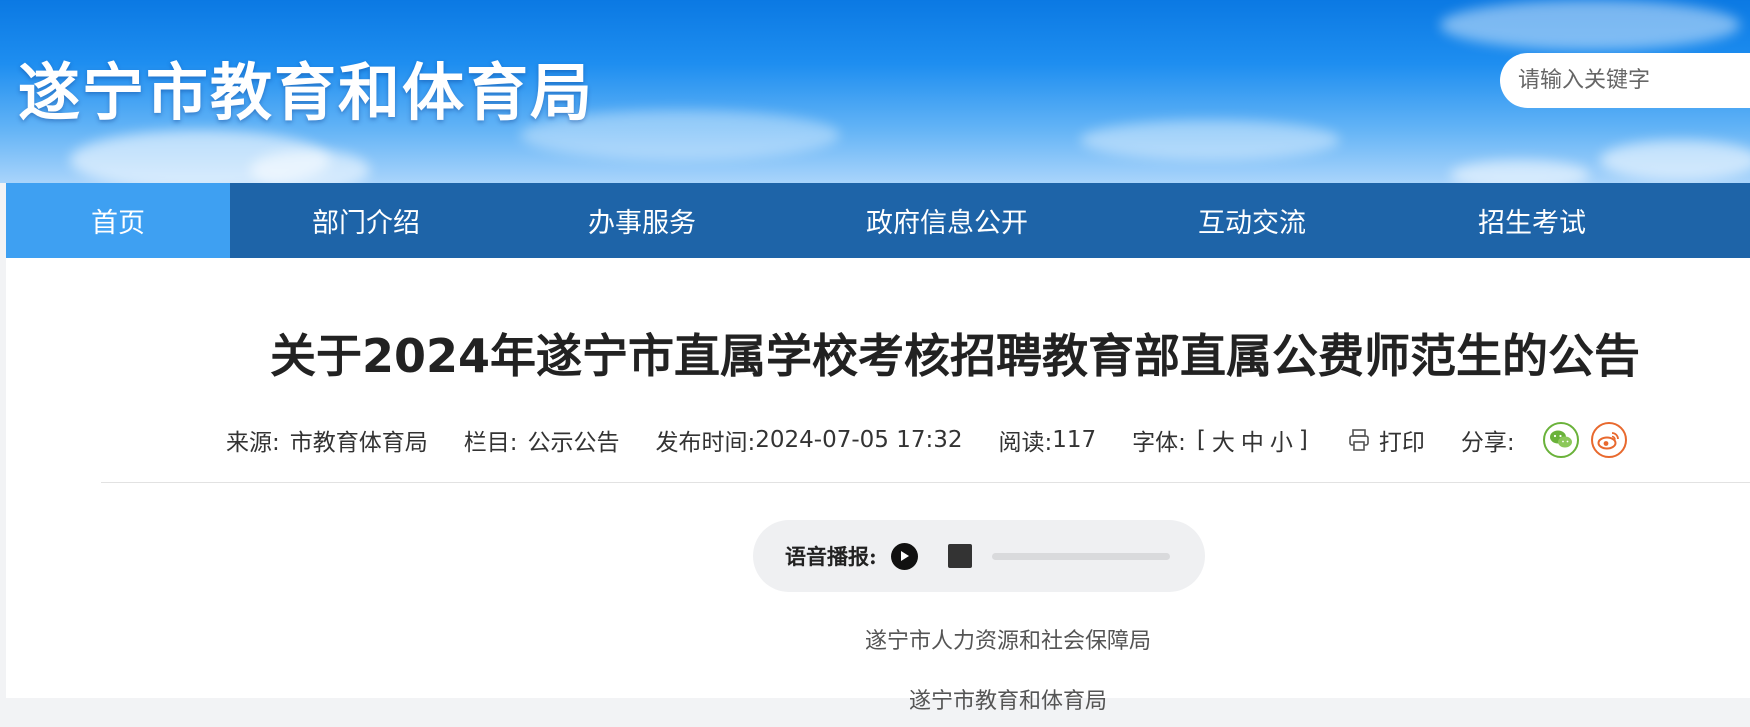 Image resolution: width=1750 pixels, height=727 pixels. What do you see at coordinates (1625, 80) in the screenshot?
I see `search-input` at bounding box center [1625, 80].